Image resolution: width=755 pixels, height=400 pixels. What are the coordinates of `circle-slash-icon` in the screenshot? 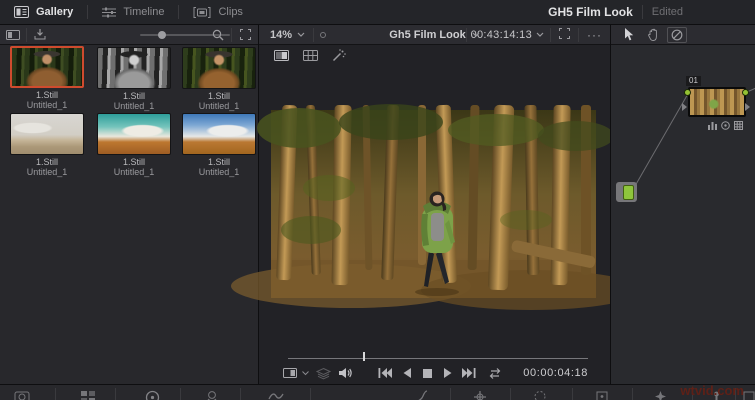 It's located at (677, 34).